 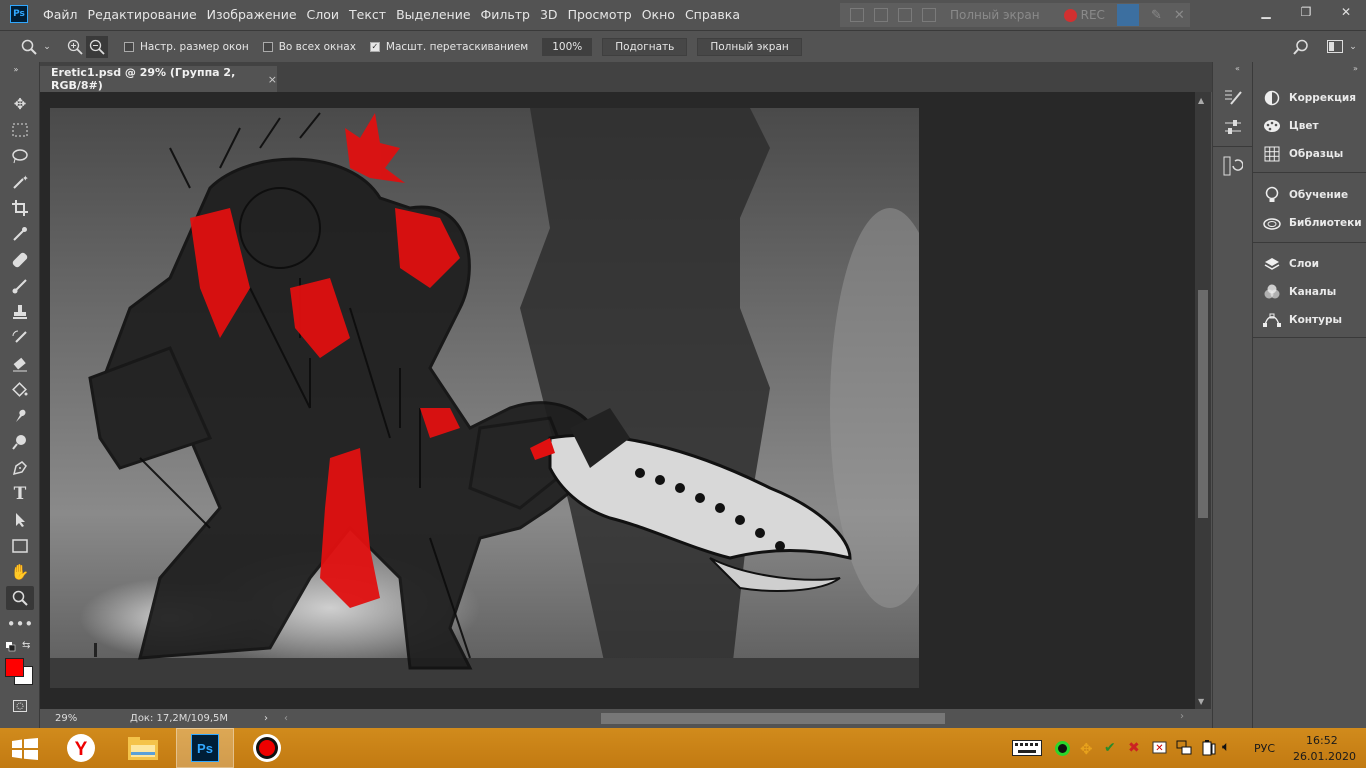 I want to click on quick-mask-icon, so click(x=20, y=706).